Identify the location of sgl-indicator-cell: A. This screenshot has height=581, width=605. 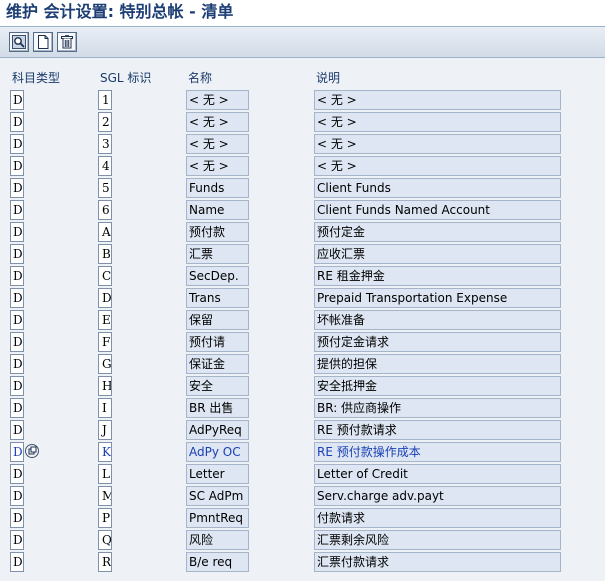
(105, 232).